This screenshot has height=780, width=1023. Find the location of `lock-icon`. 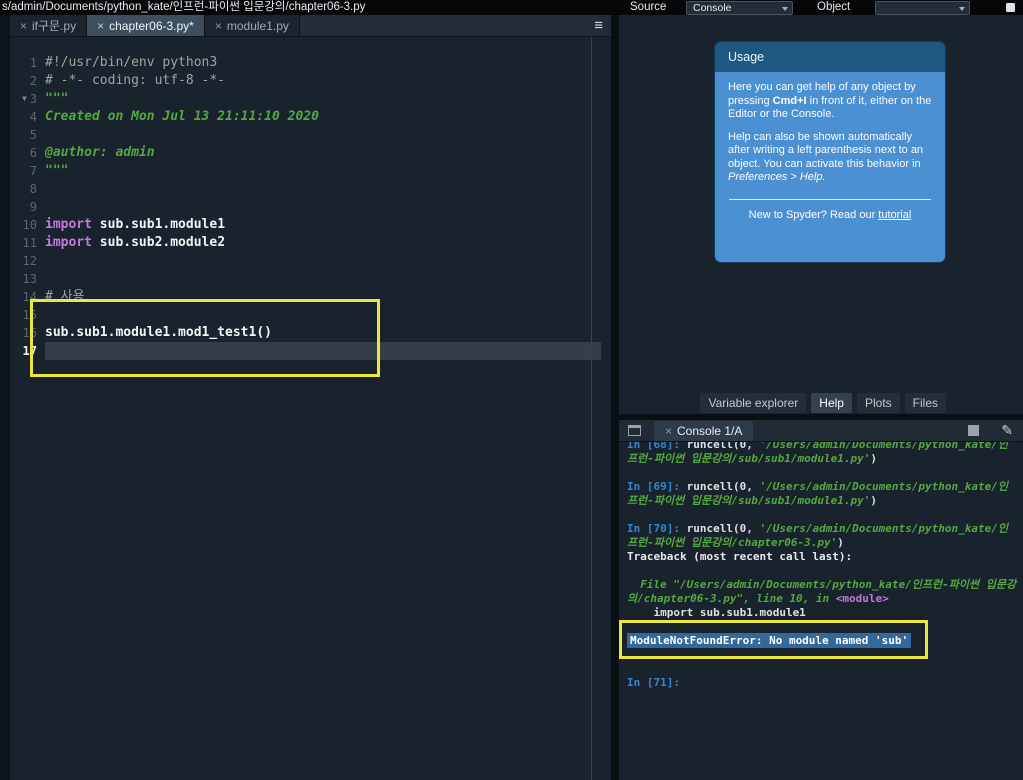

lock-icon is located at coordinates (1010, 7).